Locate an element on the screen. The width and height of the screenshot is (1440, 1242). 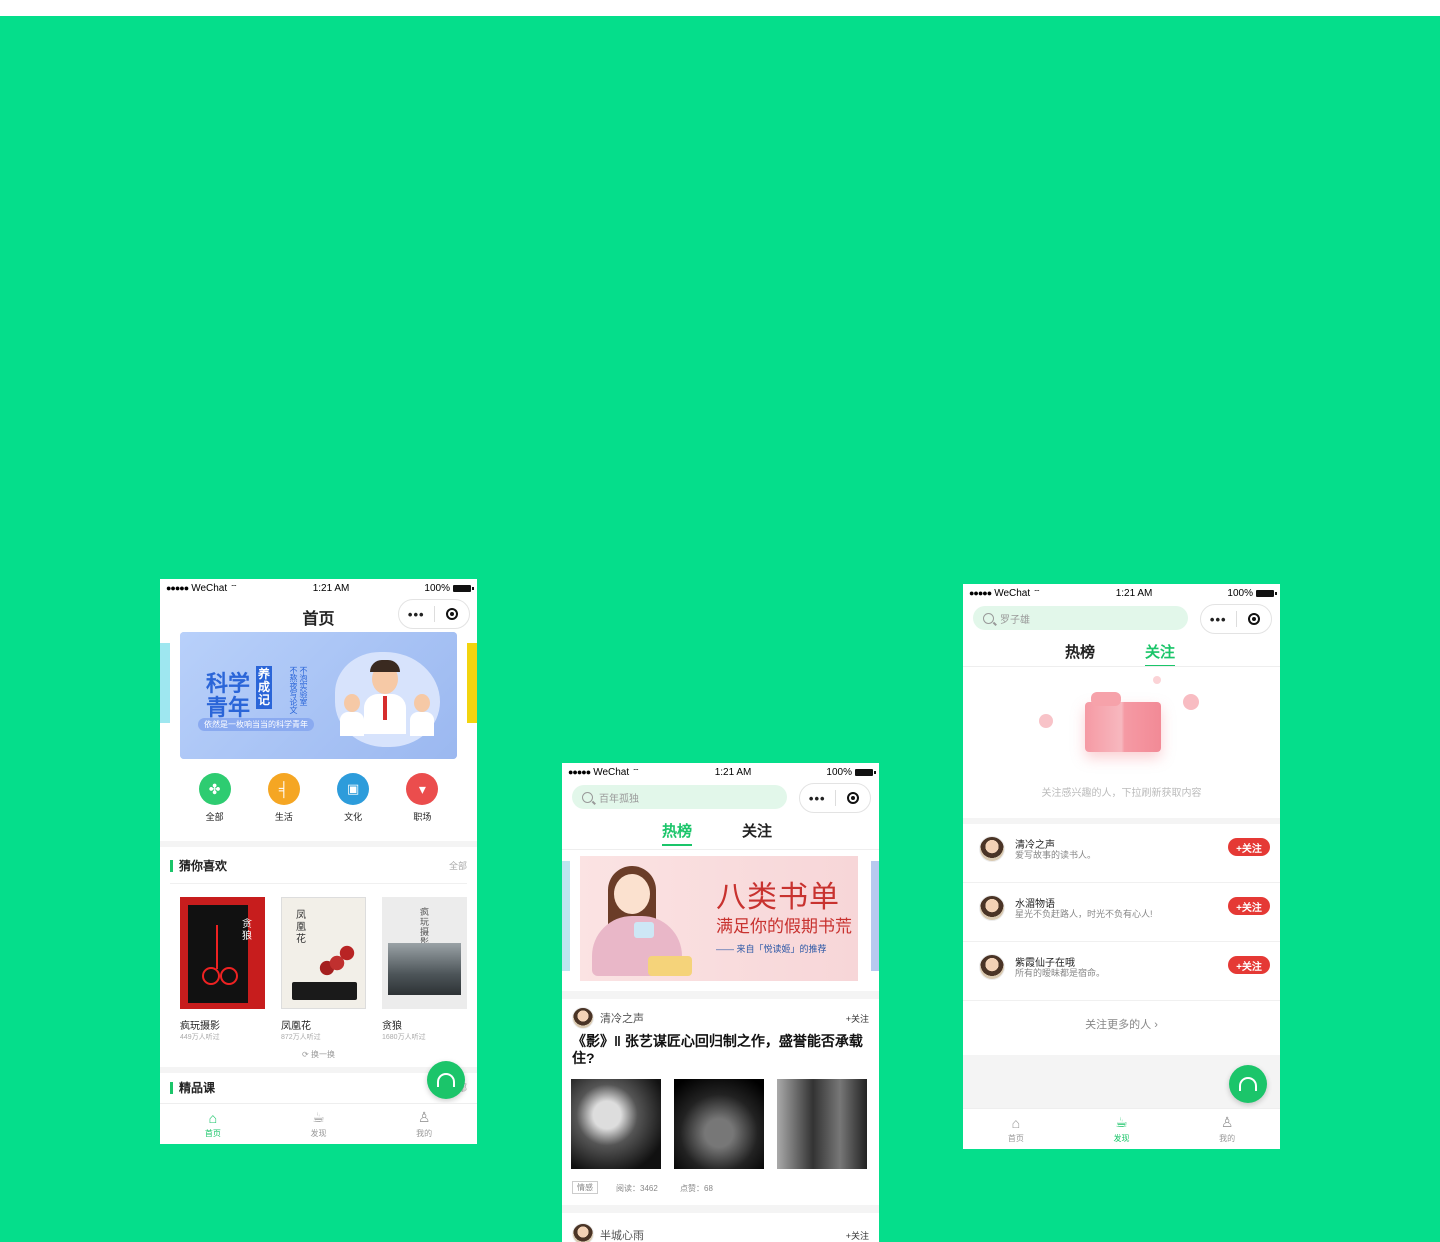
person-desc: 星光不负赶路人，时光不负有心人! is located at coordinates (1084, 914).